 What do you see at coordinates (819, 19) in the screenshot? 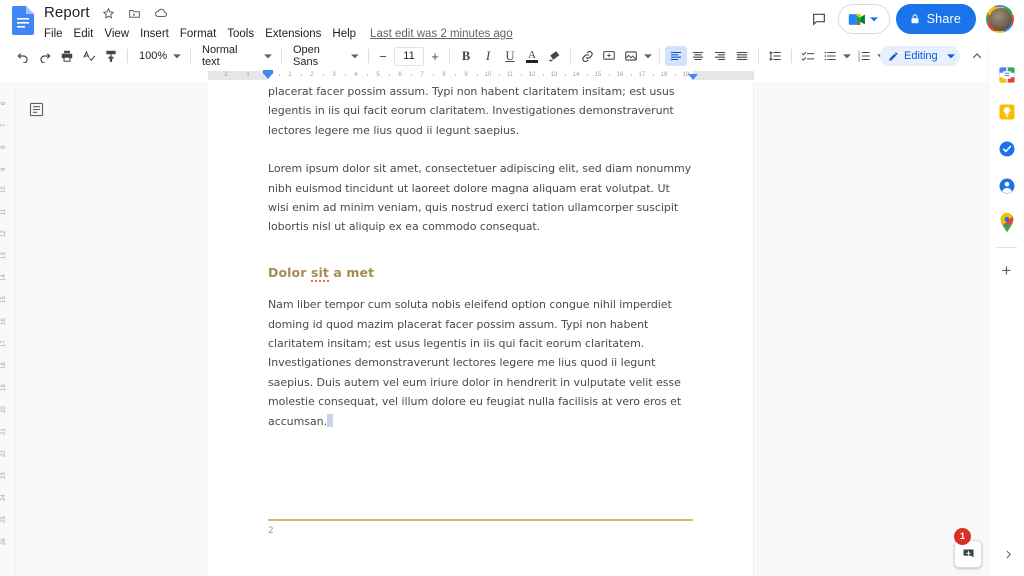
I see `open-comment-history-icon` at bounding box center [819, 19].